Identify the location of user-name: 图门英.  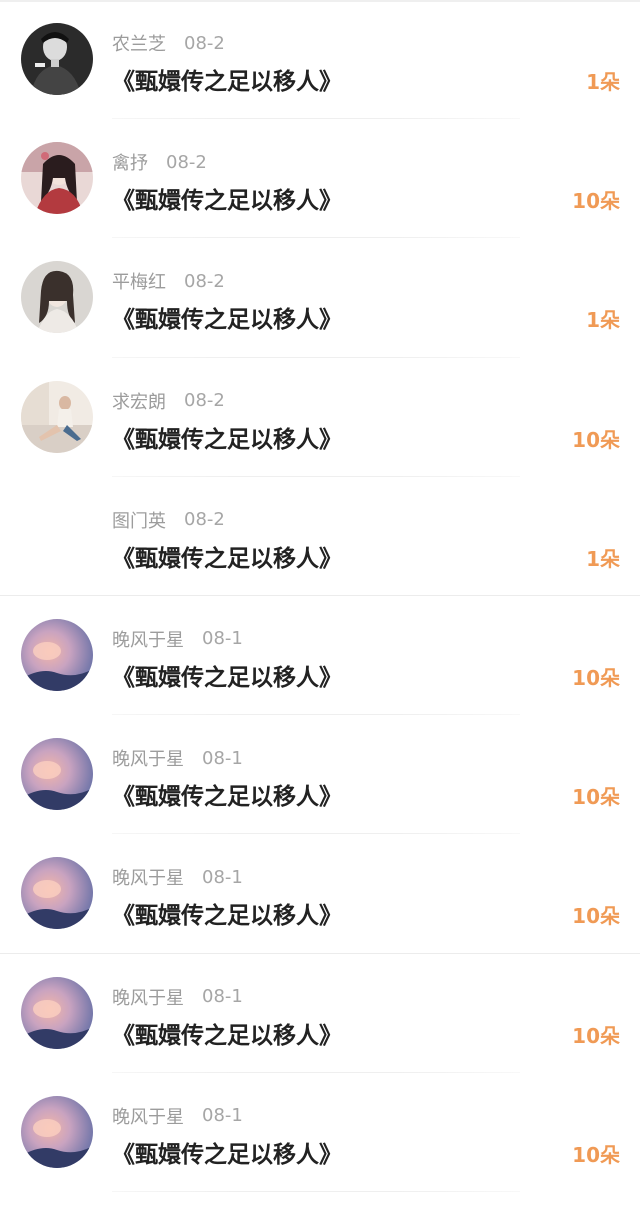
(139, 520).